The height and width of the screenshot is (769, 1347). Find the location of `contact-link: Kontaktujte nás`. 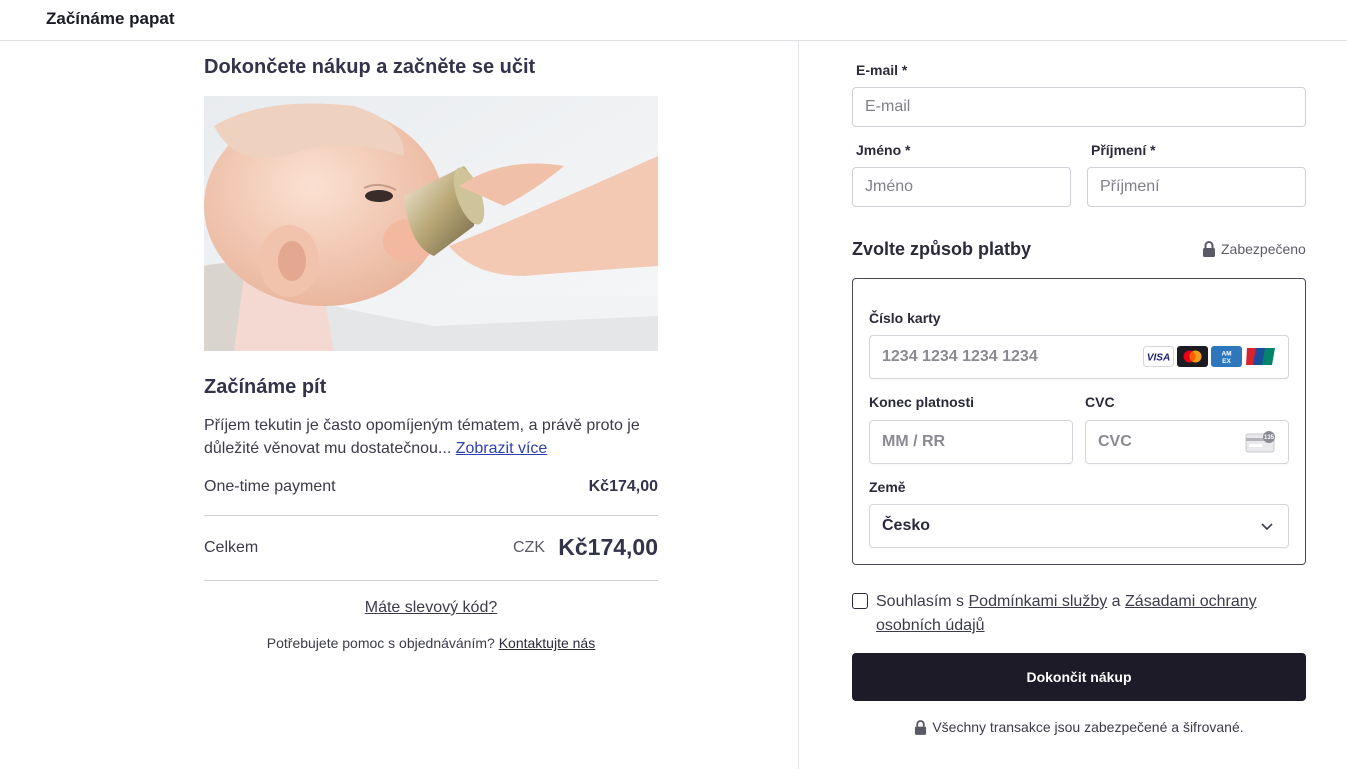

contact-link: Kontaktujte nás is located at coordinates (547, 643).